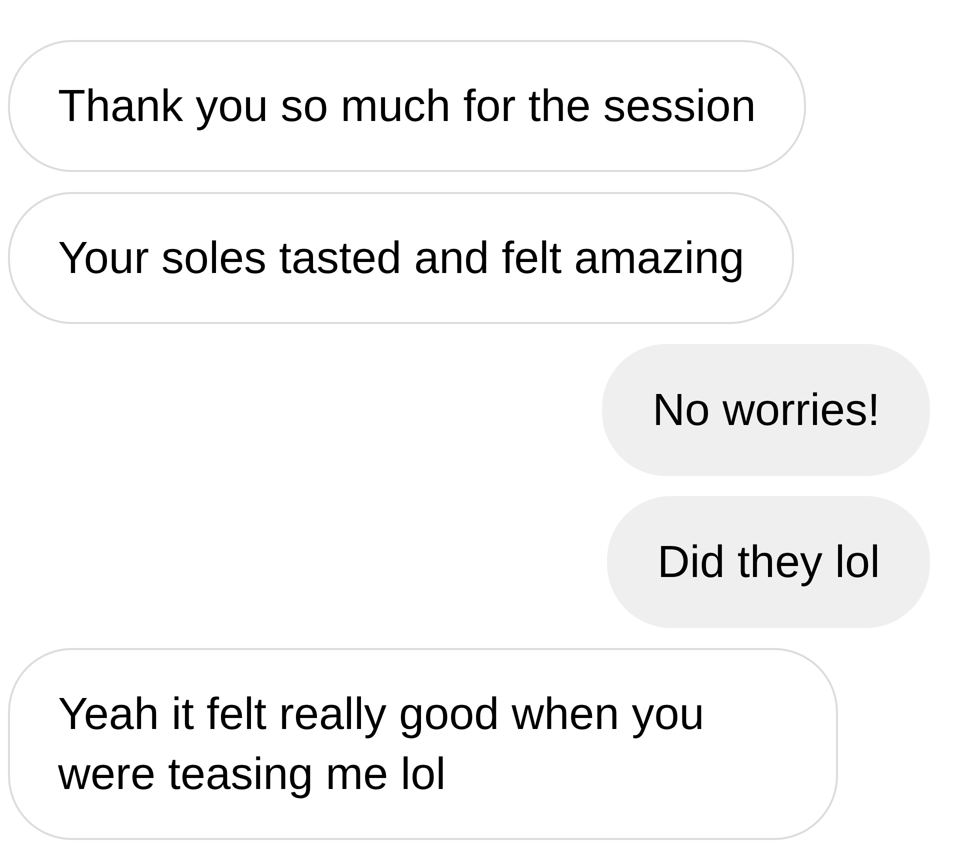  Describe the element at coordinates (407, 106) in the screenshot. I see `message-bubble: Thank you so much for the session` at that location.